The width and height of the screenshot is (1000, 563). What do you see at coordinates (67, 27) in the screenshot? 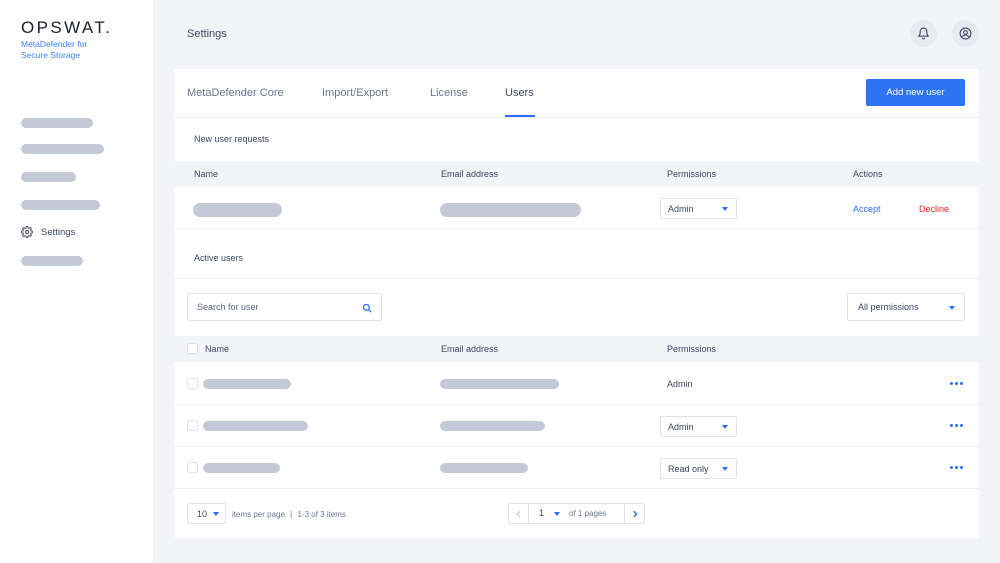
I see `opswat-logo: OPSWAT.` at bounding box center [67, 27].